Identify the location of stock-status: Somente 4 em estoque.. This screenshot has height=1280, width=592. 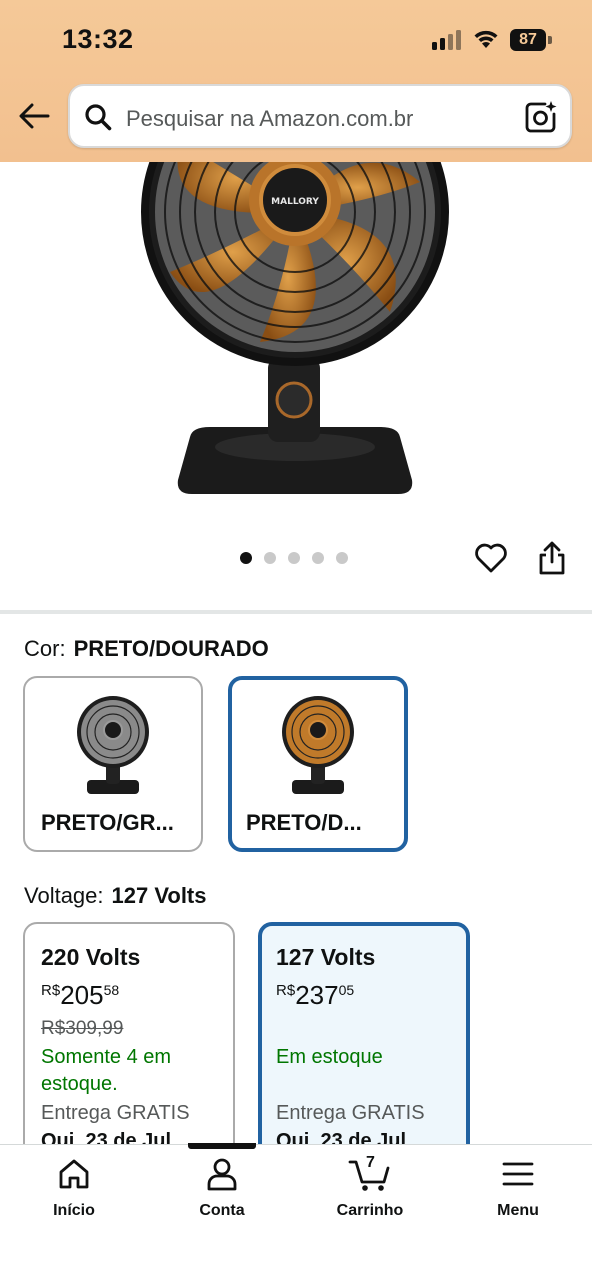
(106, 1070).